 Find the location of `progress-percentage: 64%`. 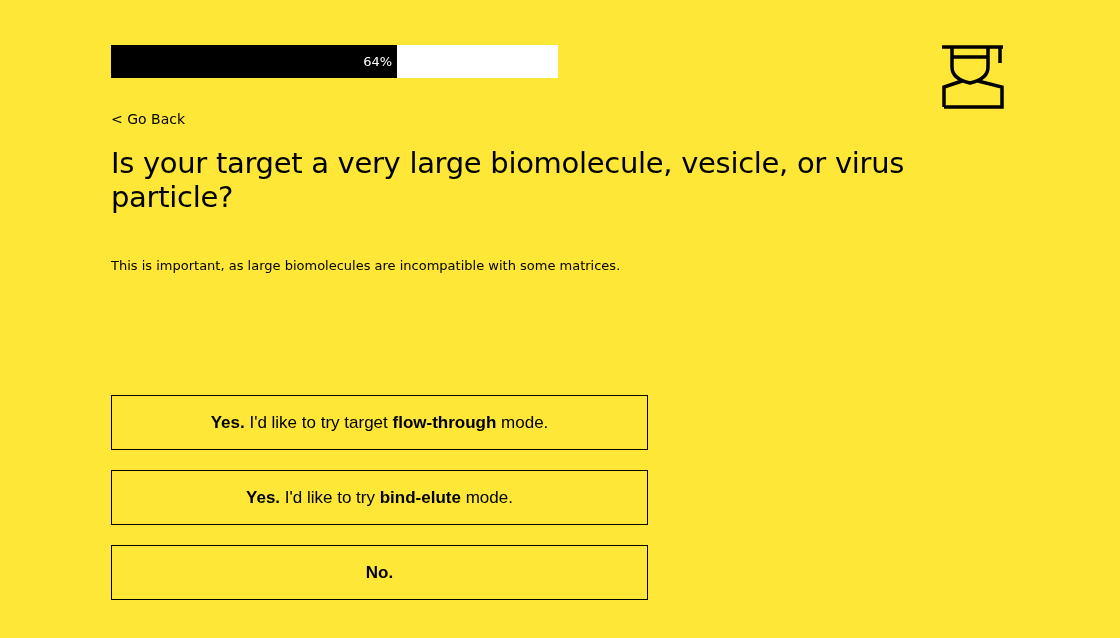

progress-percentage: 64% is located at coordinates (378, 61).